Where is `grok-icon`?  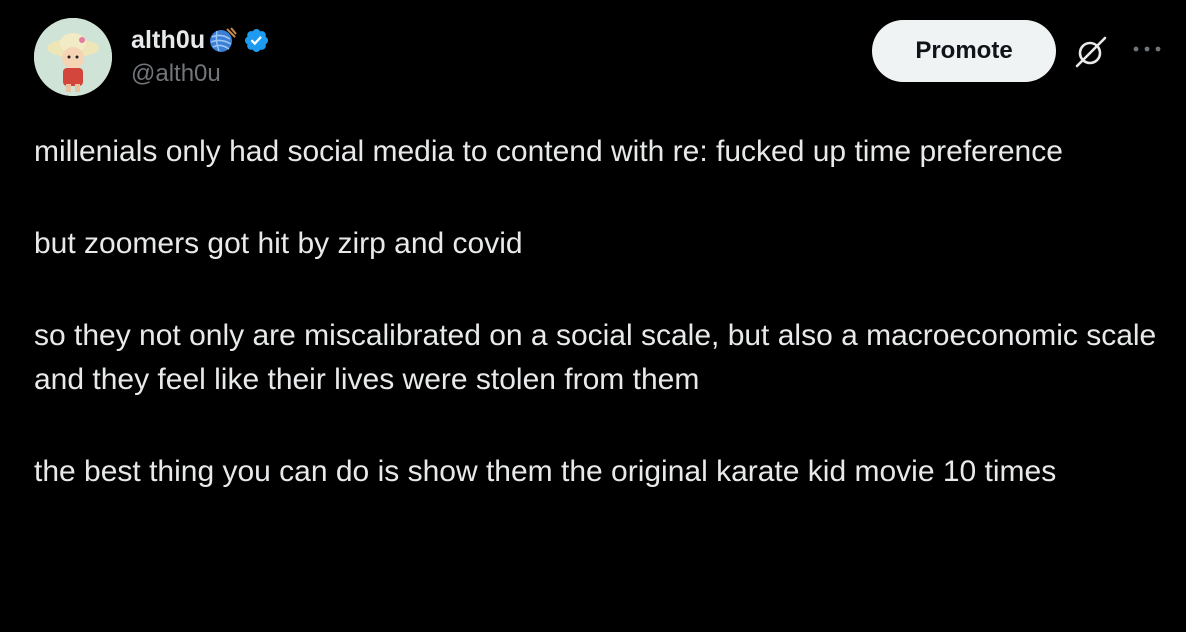 grok-icon is located at coordinates (1091, 52).